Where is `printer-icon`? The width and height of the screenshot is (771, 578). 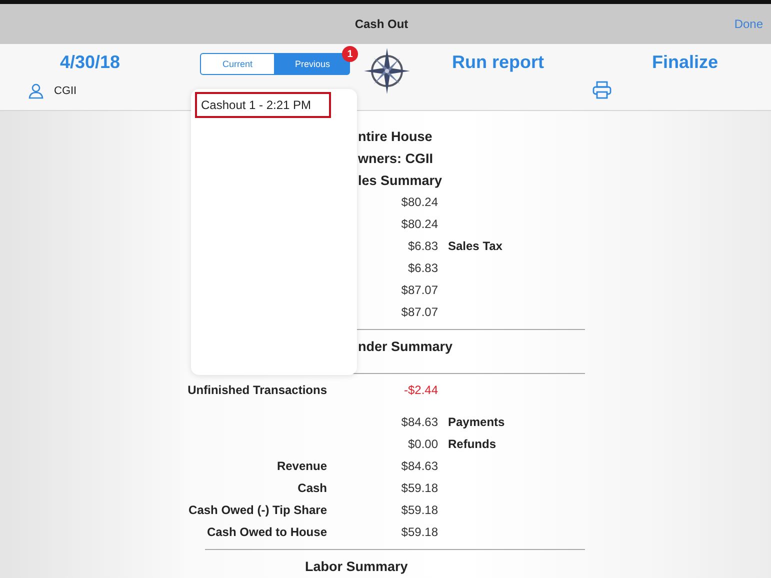 printer-icon is located at coordinates (602, 90).